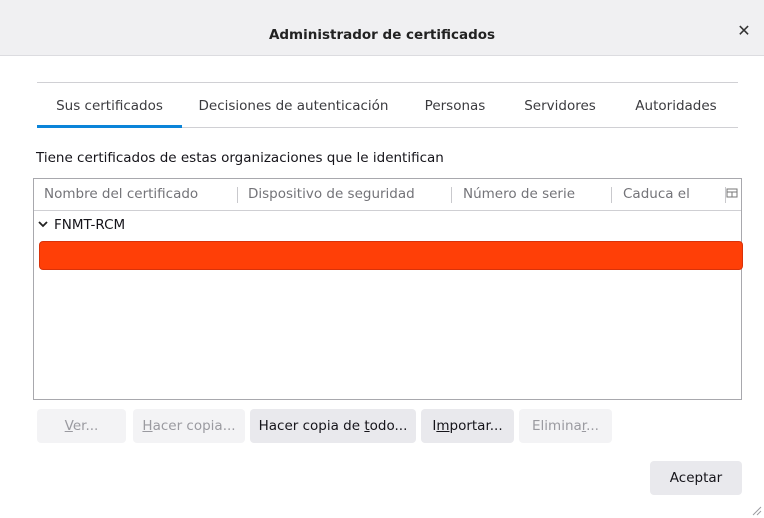 The image size is (764, 518). Describe the element at coordinates (696, 478) in the screenshot. I see `ok-button: Aceptar` at that location.